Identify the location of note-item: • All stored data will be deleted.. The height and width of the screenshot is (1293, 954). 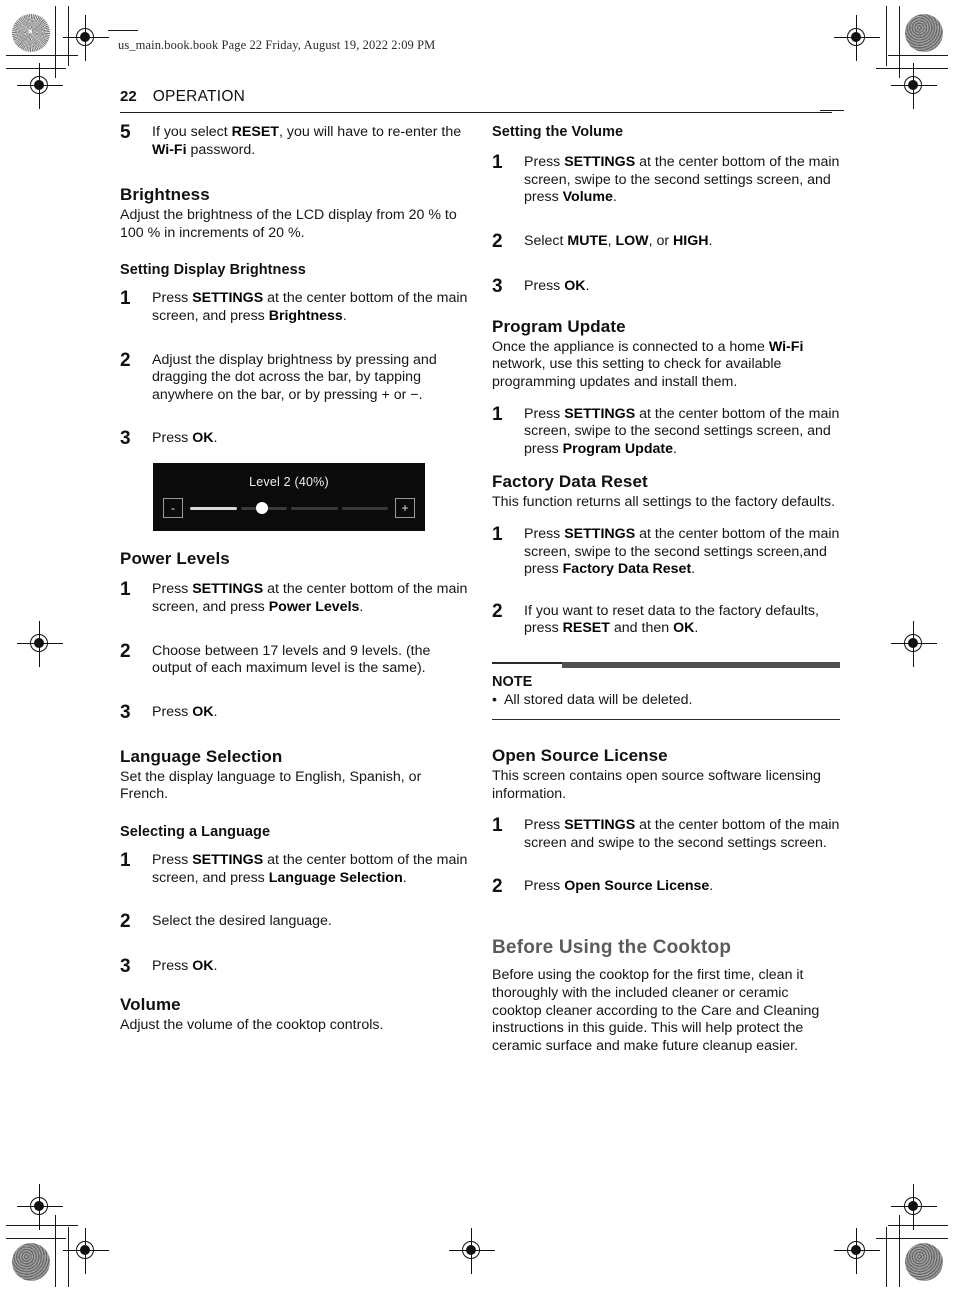
(666, 701).